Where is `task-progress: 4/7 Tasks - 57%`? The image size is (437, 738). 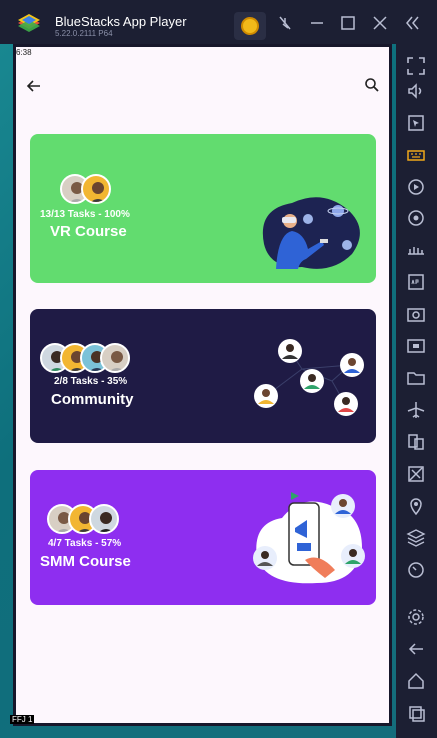 task-progress: 4/7 Tasks - 57% is located at coordinates (85, 543).